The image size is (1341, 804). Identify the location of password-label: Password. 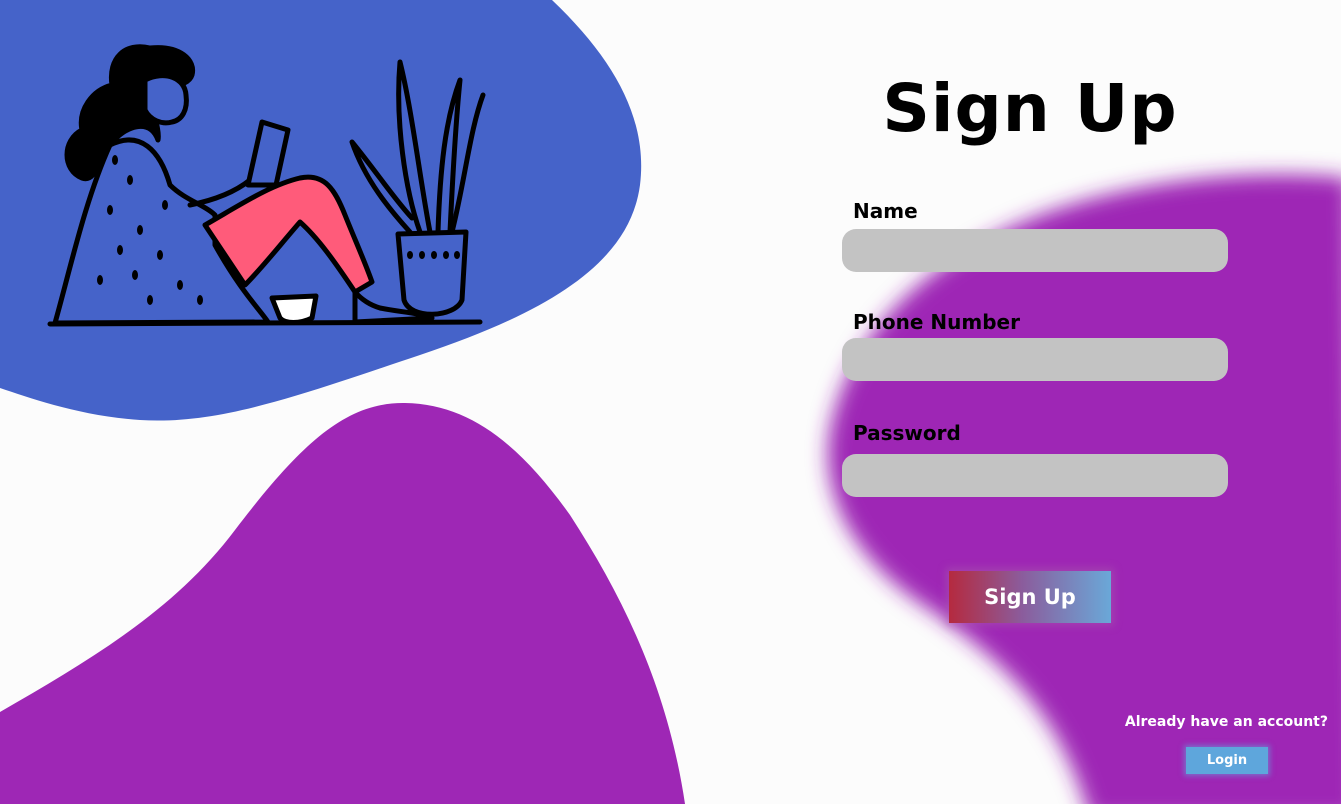
(907, 433).